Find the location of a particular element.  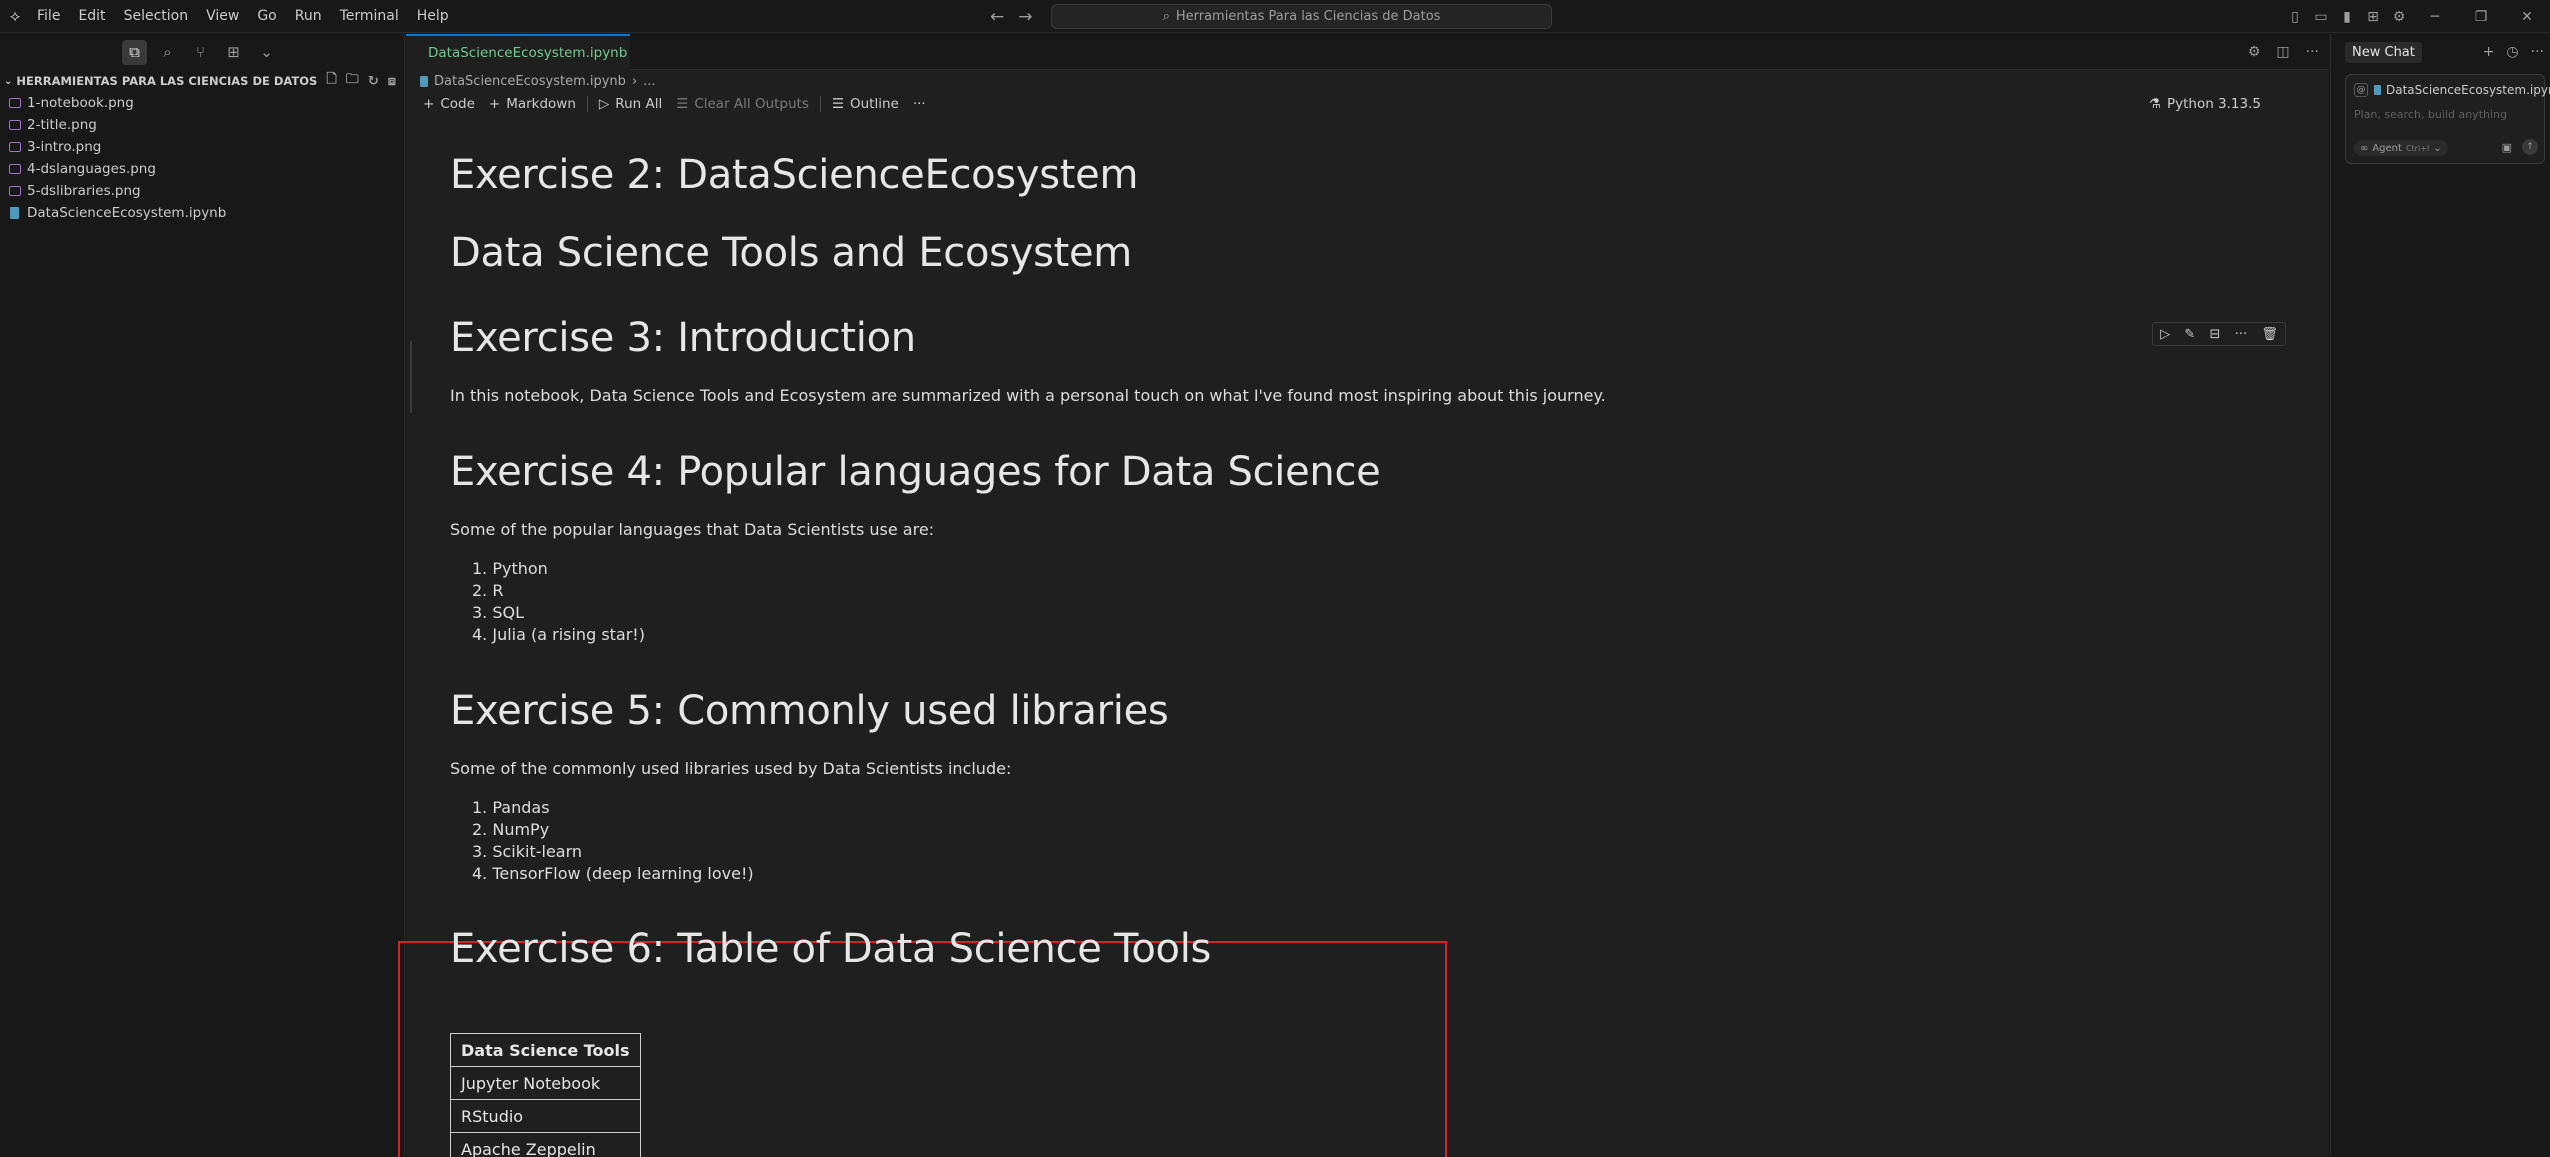

history-clock-icon: ◷ is located at coordinates (2512, 52).